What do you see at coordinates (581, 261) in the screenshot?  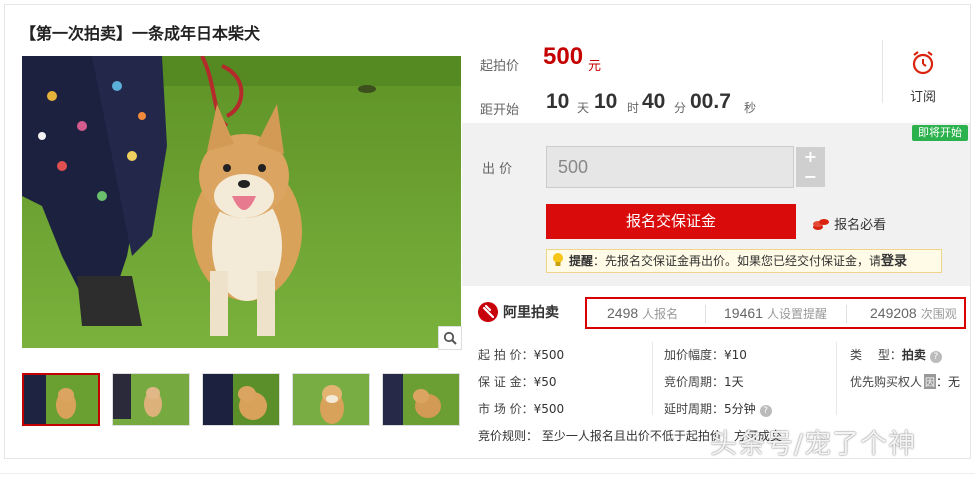 I see `reminder-label: 提醒` at bounding box center [581, 261].